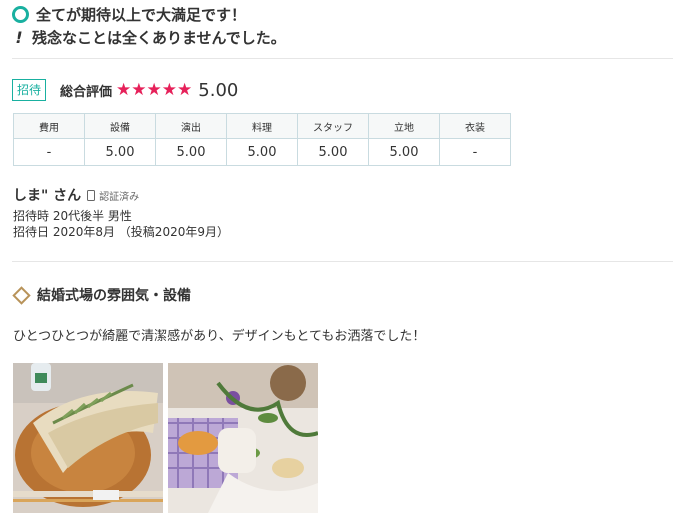 The width and height of the screenshot is (689, 526). I want to click on score-header: 費用, so click(49, 126).